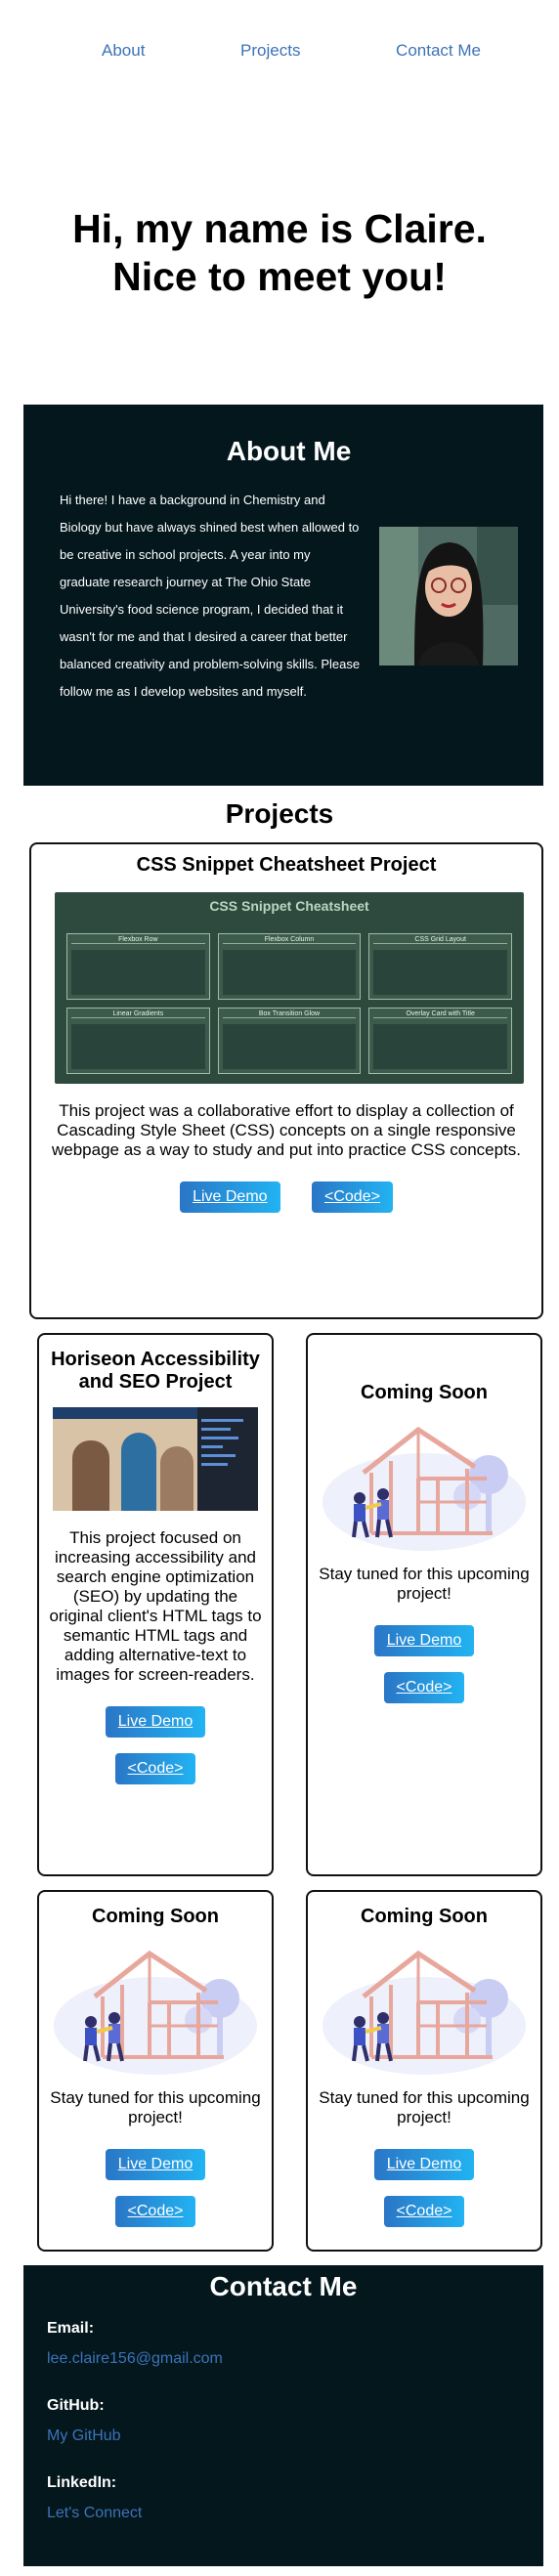 The width and height of the screenshot is (559, 2576). I want to click on email-label: Email:, so click(71, 2329).